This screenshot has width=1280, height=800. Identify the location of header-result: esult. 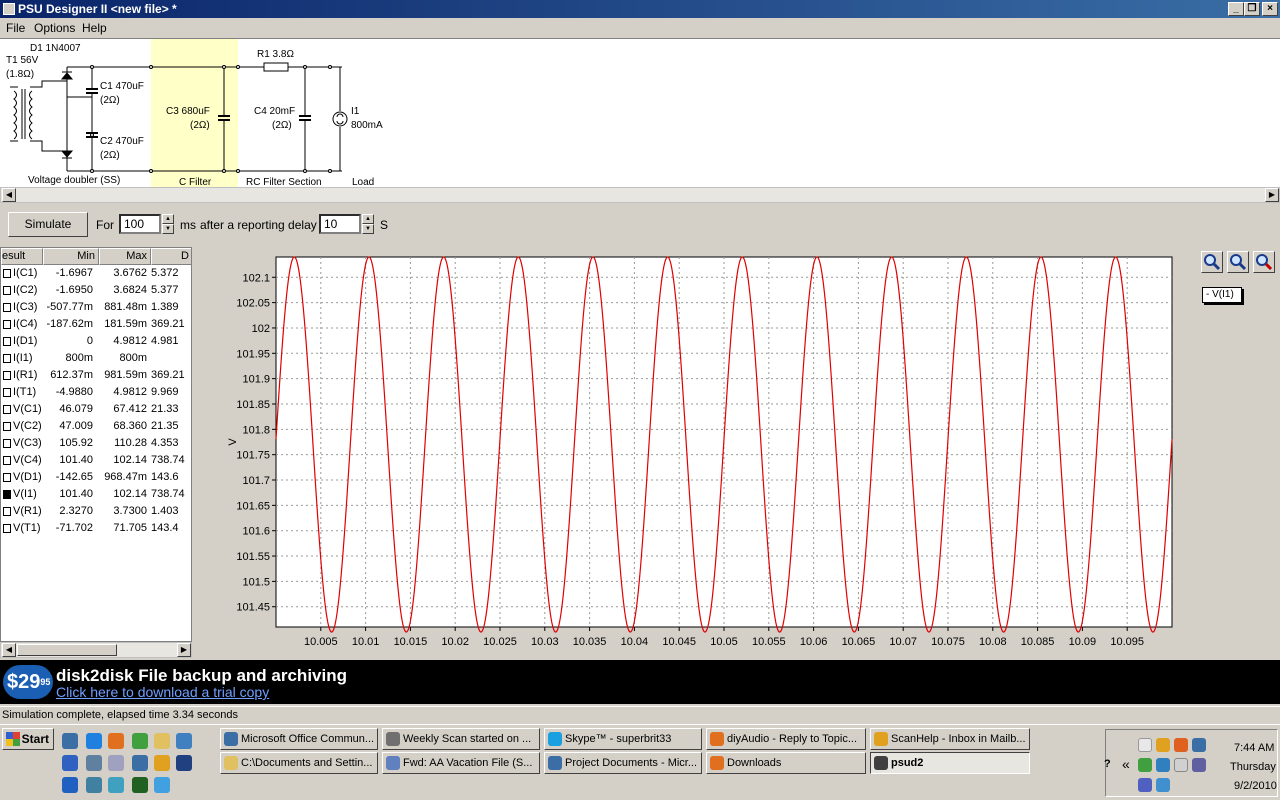
(22, 256).